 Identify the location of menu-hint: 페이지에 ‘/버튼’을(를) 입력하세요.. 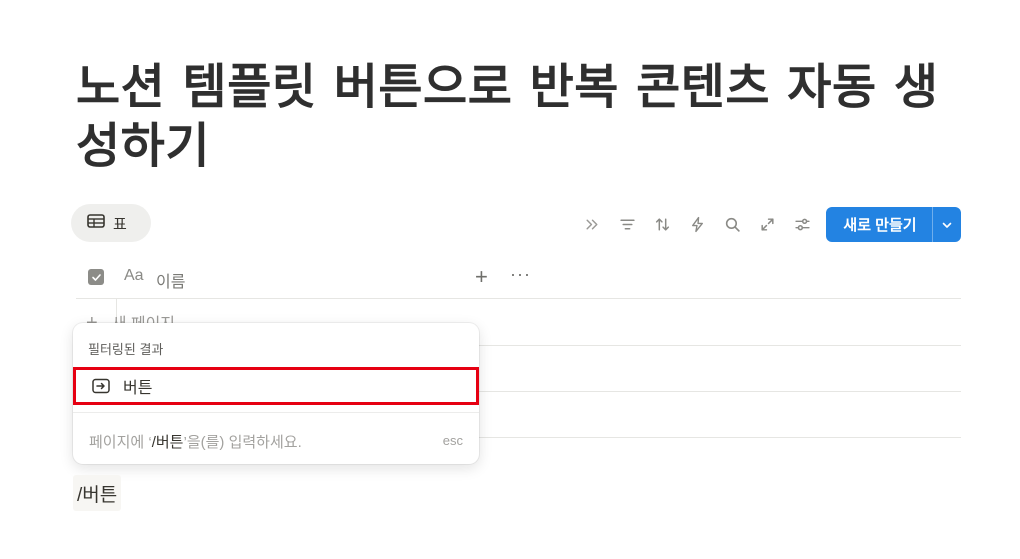
(195, 441).